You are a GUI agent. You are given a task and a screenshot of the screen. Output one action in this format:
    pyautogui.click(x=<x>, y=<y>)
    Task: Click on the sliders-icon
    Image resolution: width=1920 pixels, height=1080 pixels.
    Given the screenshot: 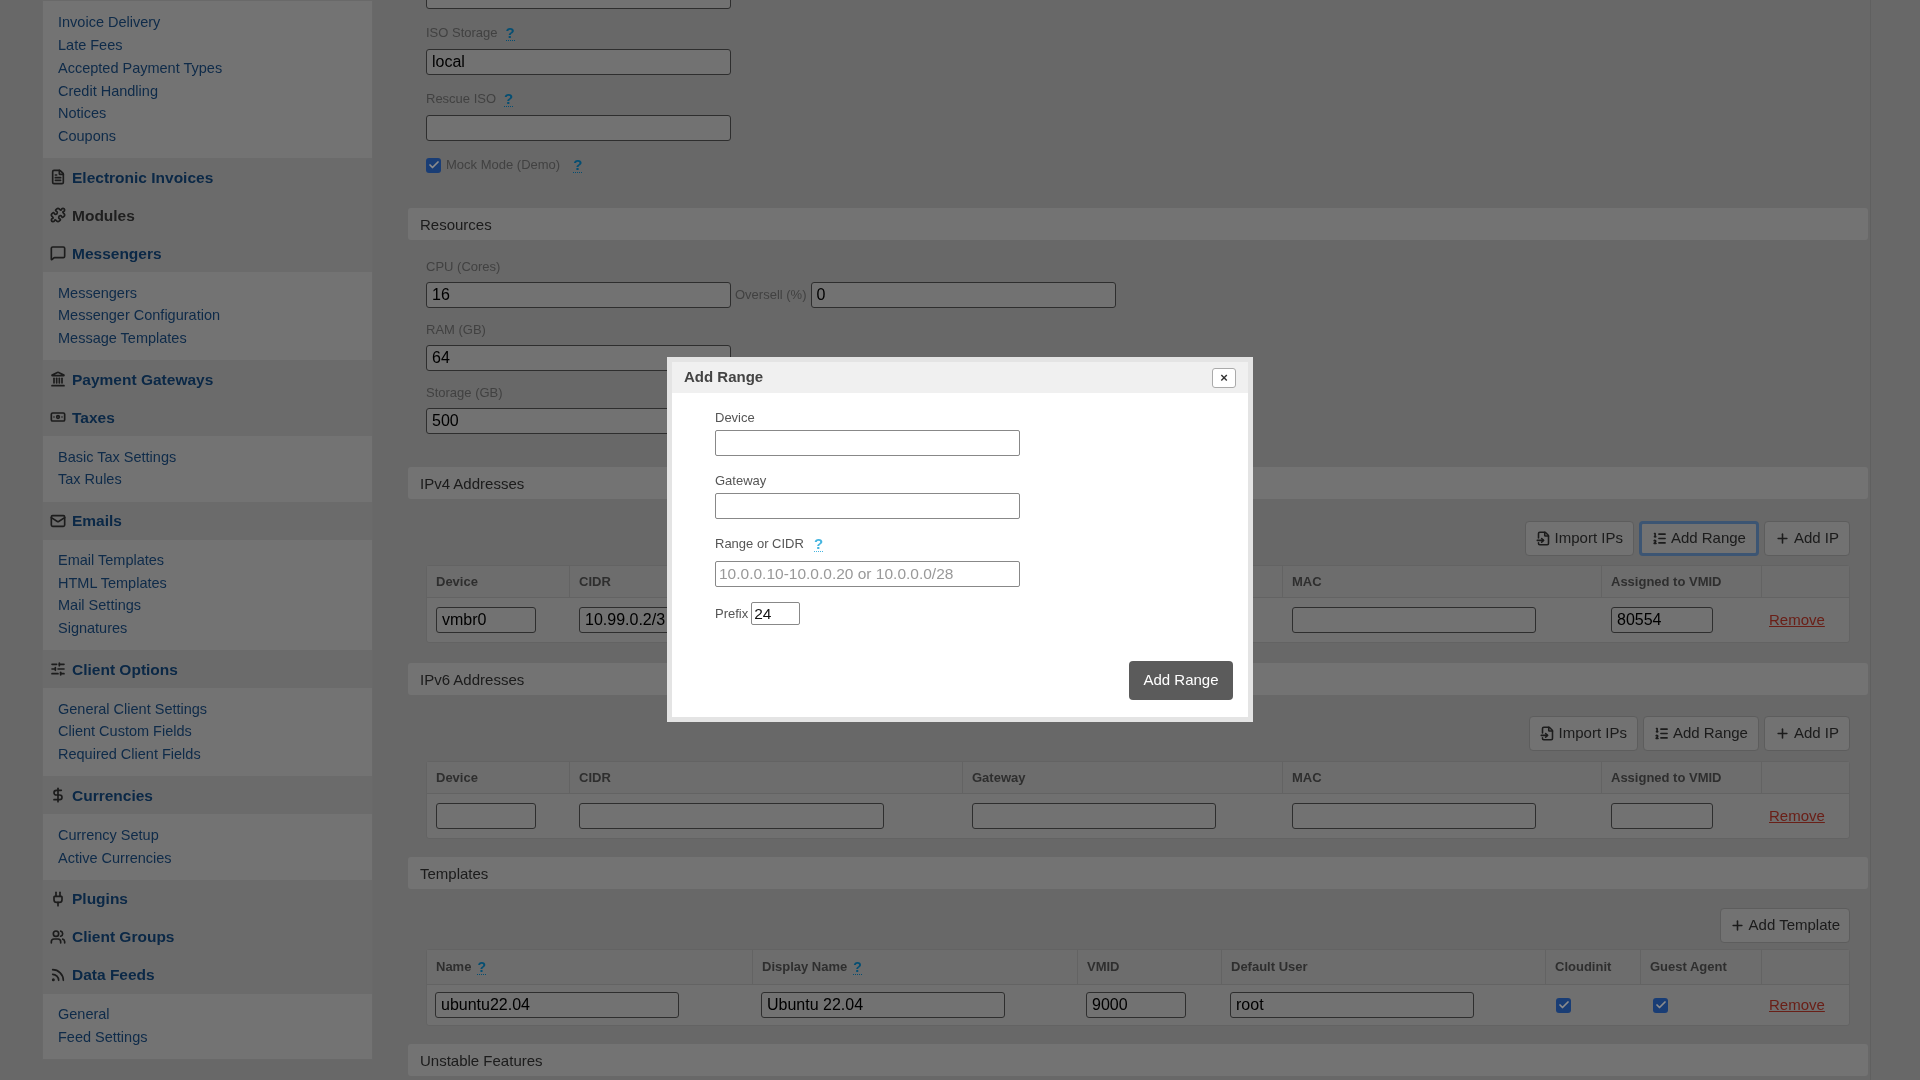 What is the action you would take?
    pyautogui.click(x=58, y=669)
    